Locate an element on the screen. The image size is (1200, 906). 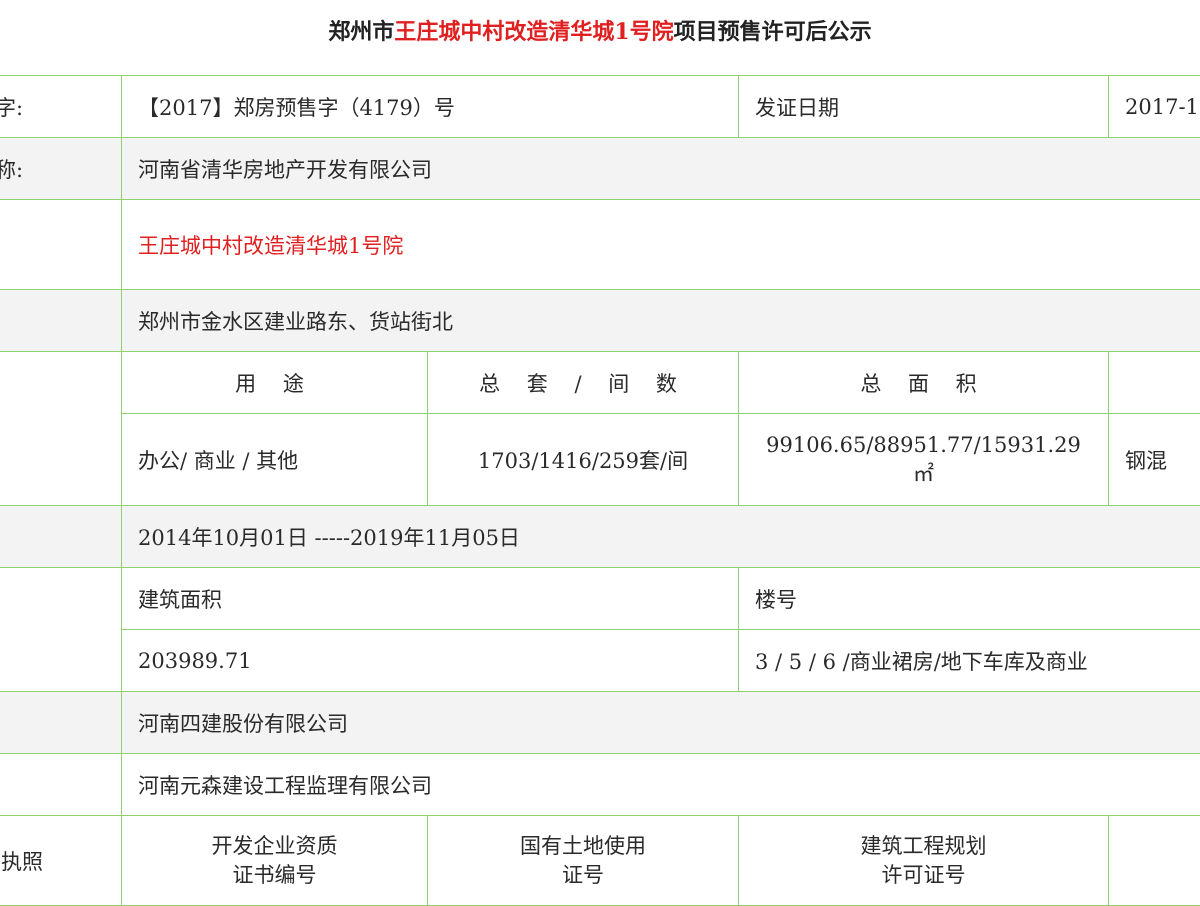
unit-count-header: 总 套 / 间 数 is located at coordinates (583, 383).